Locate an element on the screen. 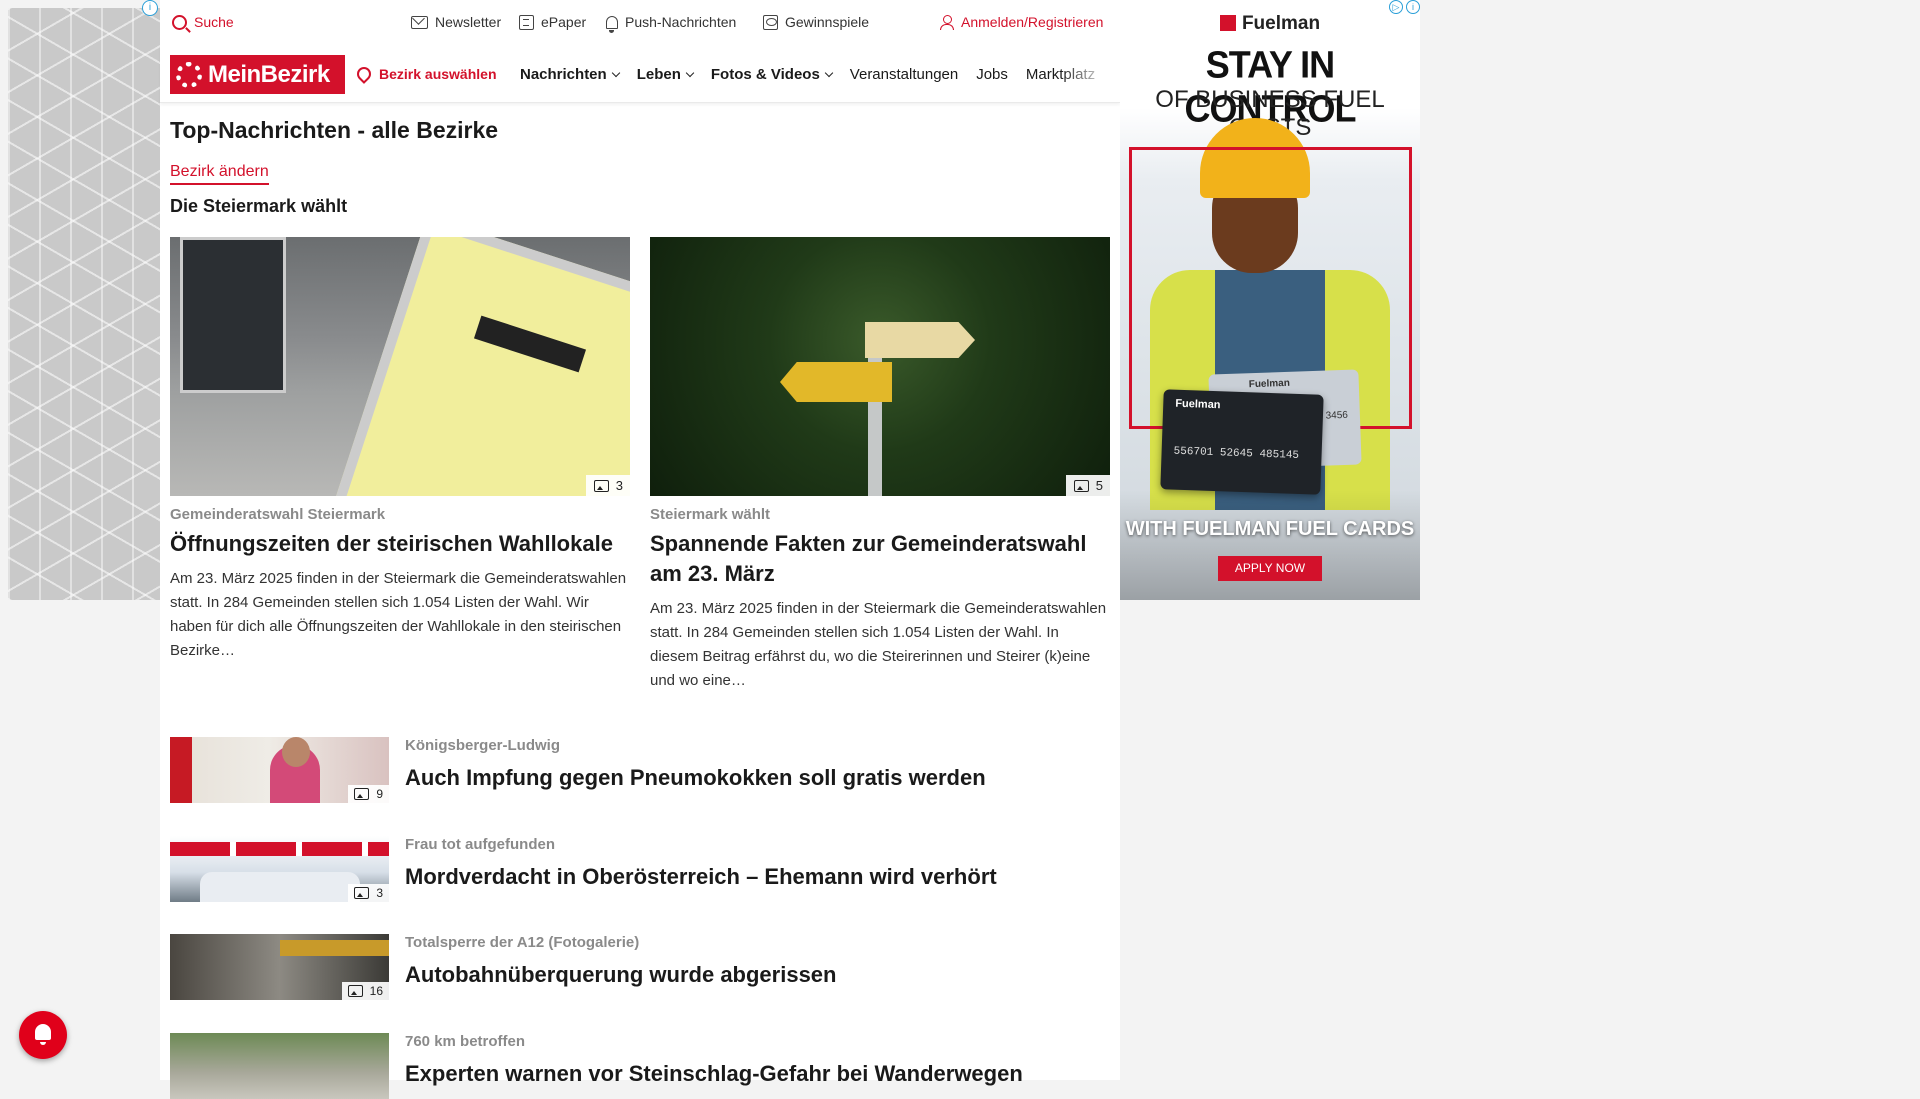 The image size is (1920, 1099). article-kicker: Gemeinderatswahl Steiermark is located at coordinates (278, 514).